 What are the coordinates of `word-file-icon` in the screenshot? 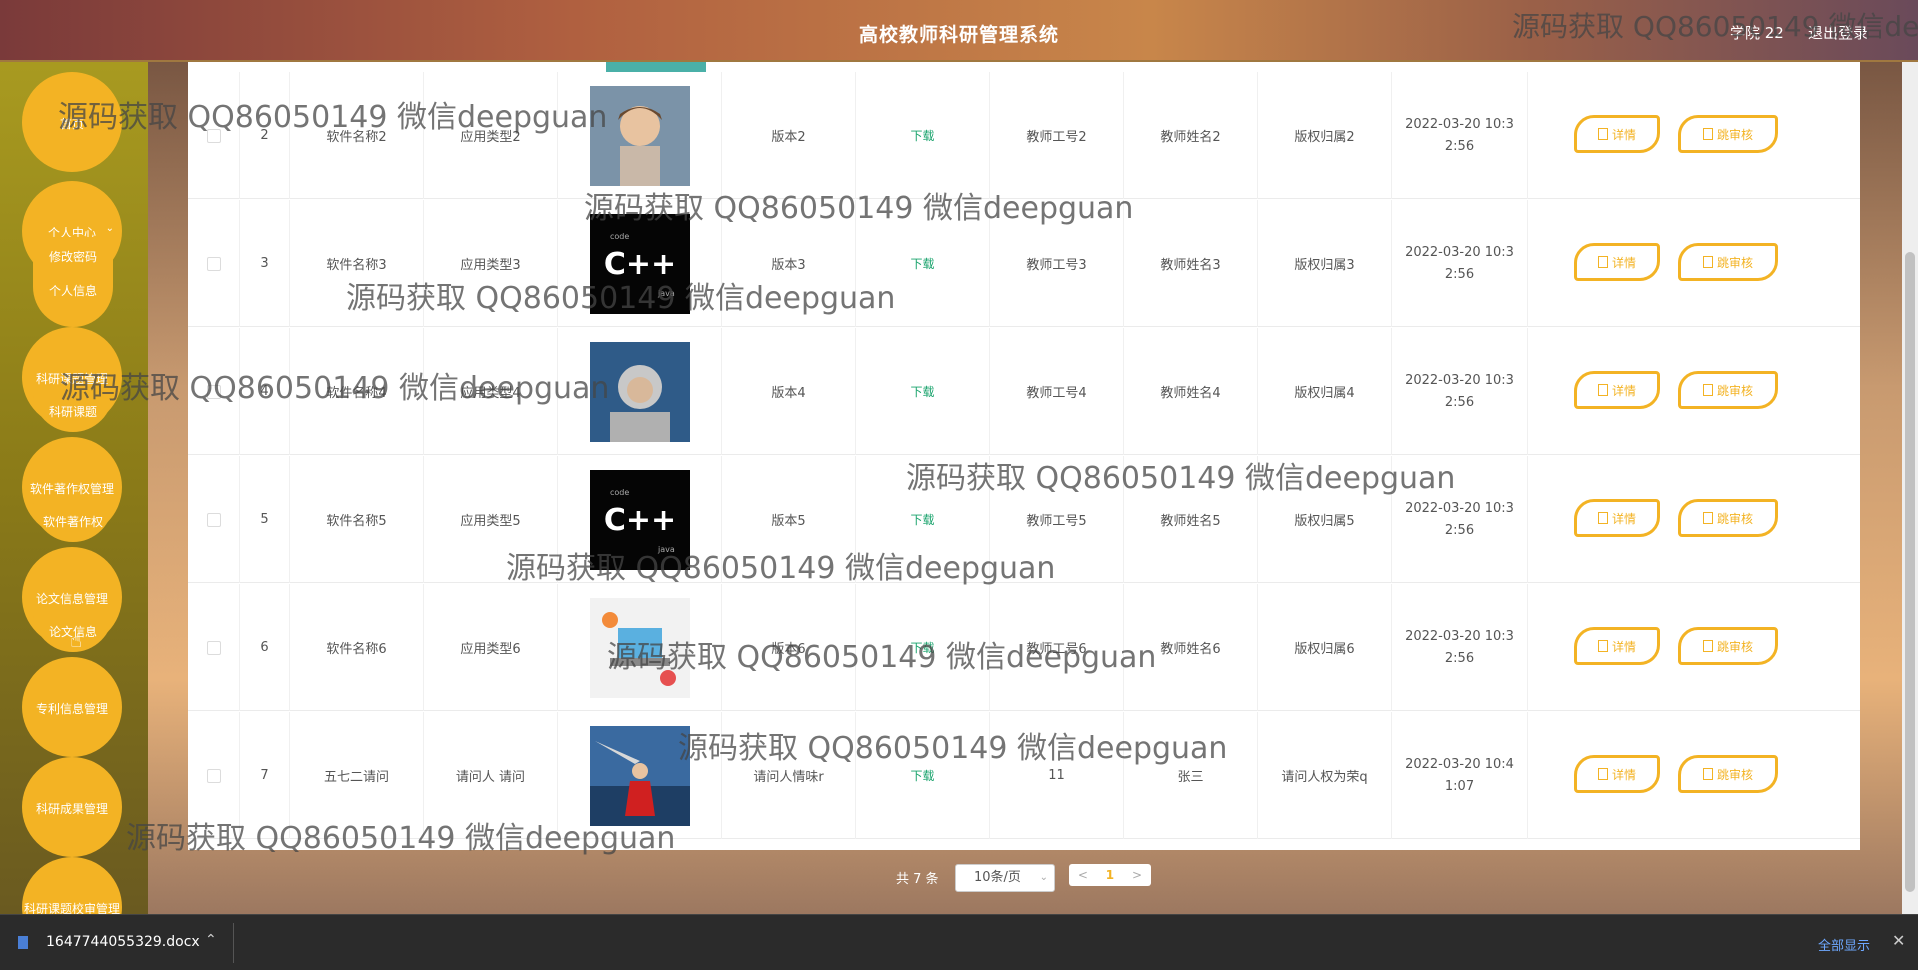 It's located at (23, 942).